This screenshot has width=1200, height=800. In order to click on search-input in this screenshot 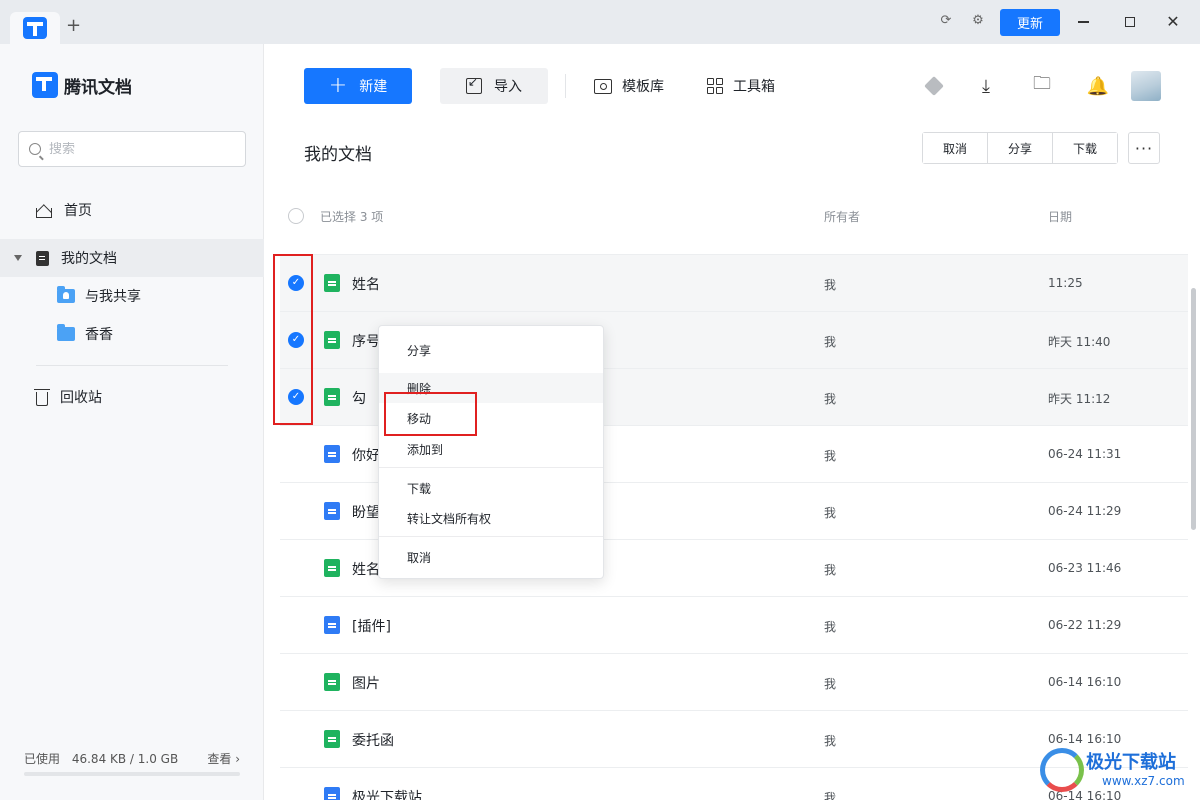, I will do `click(139, 149)`.